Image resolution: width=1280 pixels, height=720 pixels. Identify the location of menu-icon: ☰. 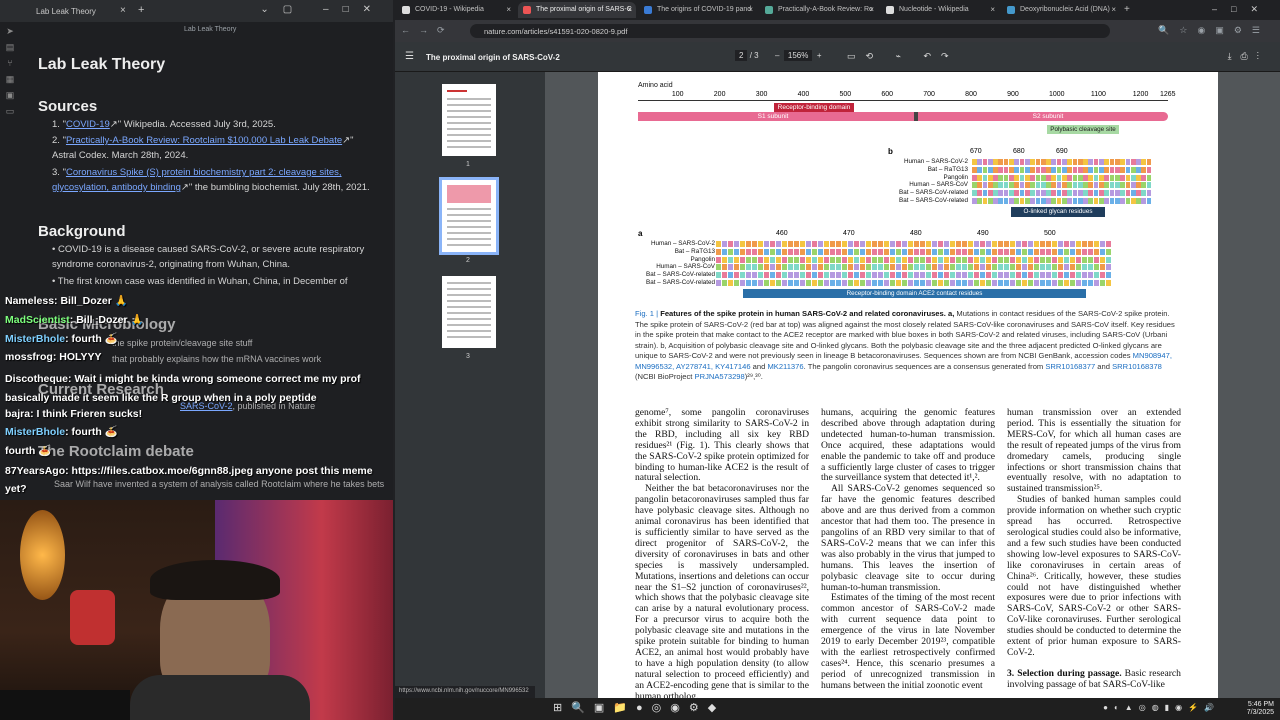
(409, 56).